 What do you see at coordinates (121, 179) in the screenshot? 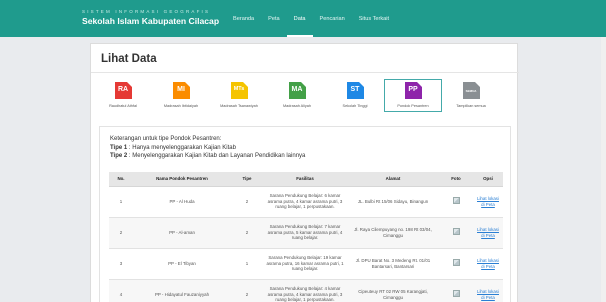
I see `col-no: No.` at bounding box center [121, 179].